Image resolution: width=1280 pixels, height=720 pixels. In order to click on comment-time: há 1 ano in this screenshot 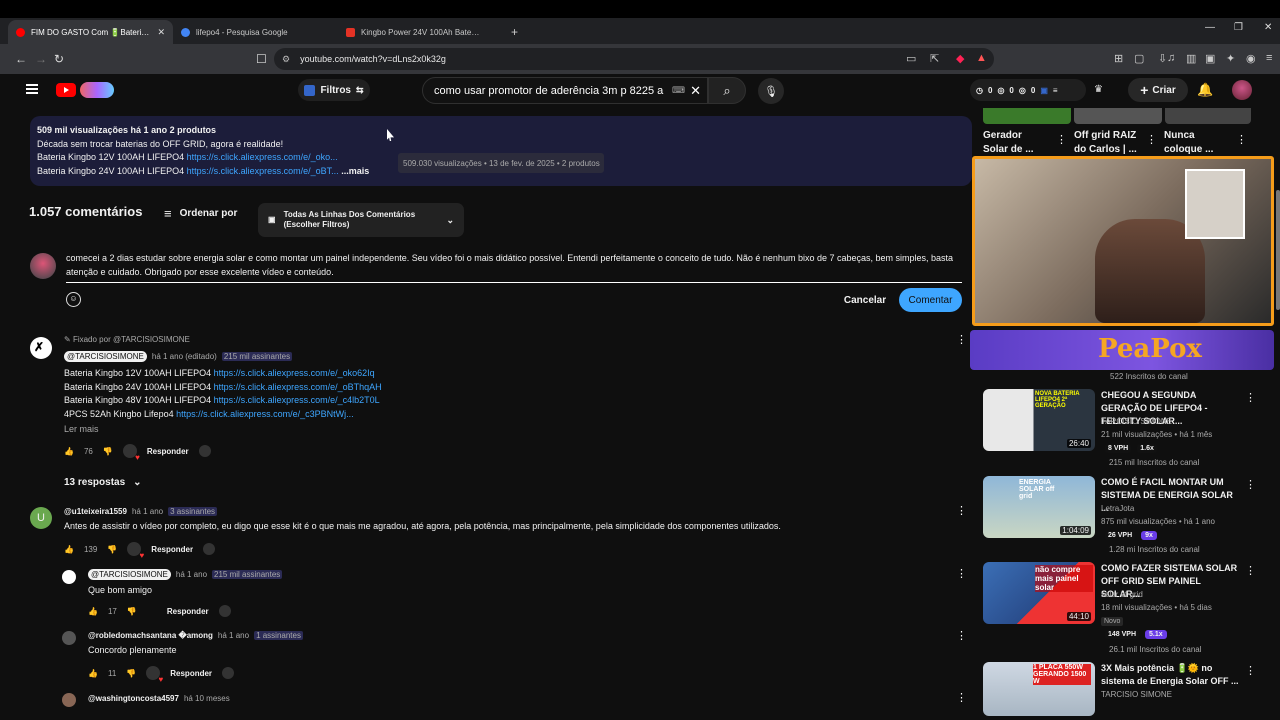, I will do `click(233, 635)`.